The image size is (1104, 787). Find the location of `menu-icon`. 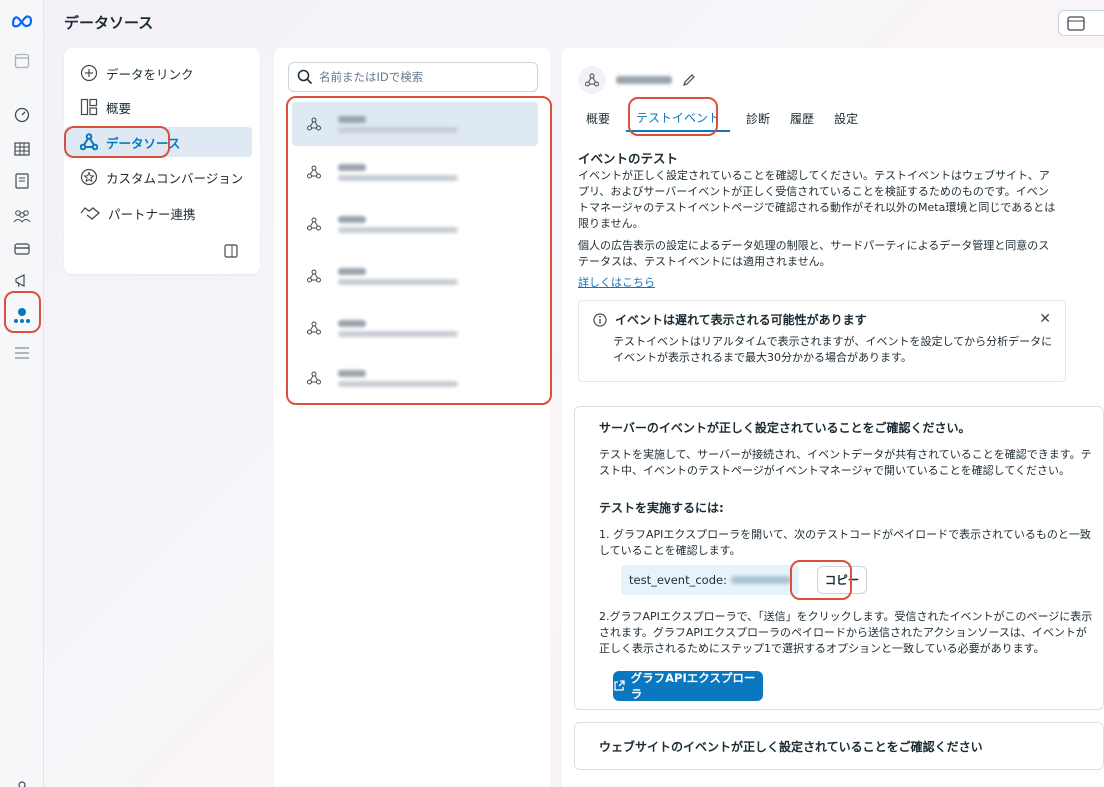

menu-icon is located at coordinates (22, 353).